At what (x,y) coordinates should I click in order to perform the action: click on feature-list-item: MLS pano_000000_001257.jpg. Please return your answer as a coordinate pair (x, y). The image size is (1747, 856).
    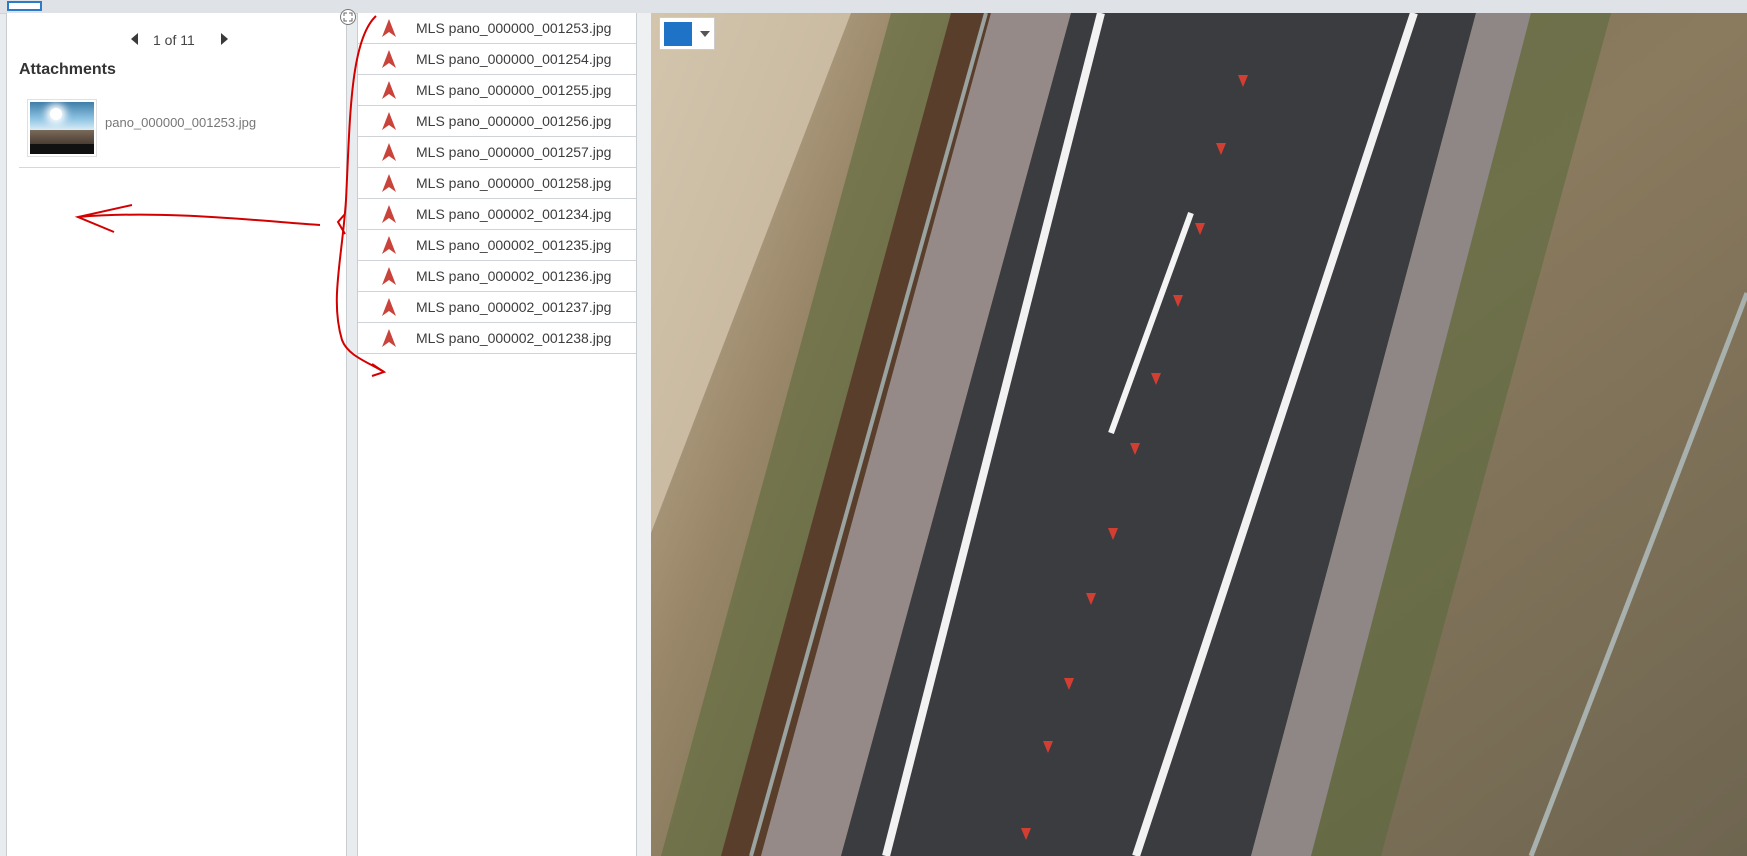
    Looking at the image, I should click on (497, 152).